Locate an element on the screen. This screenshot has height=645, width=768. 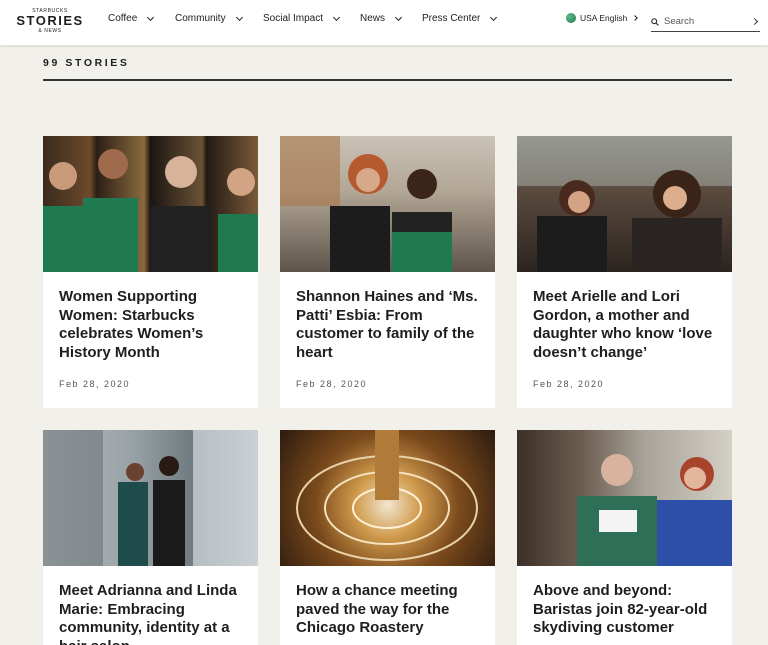
logo-line-stories: STORIES is located at coordinates (50, 20).